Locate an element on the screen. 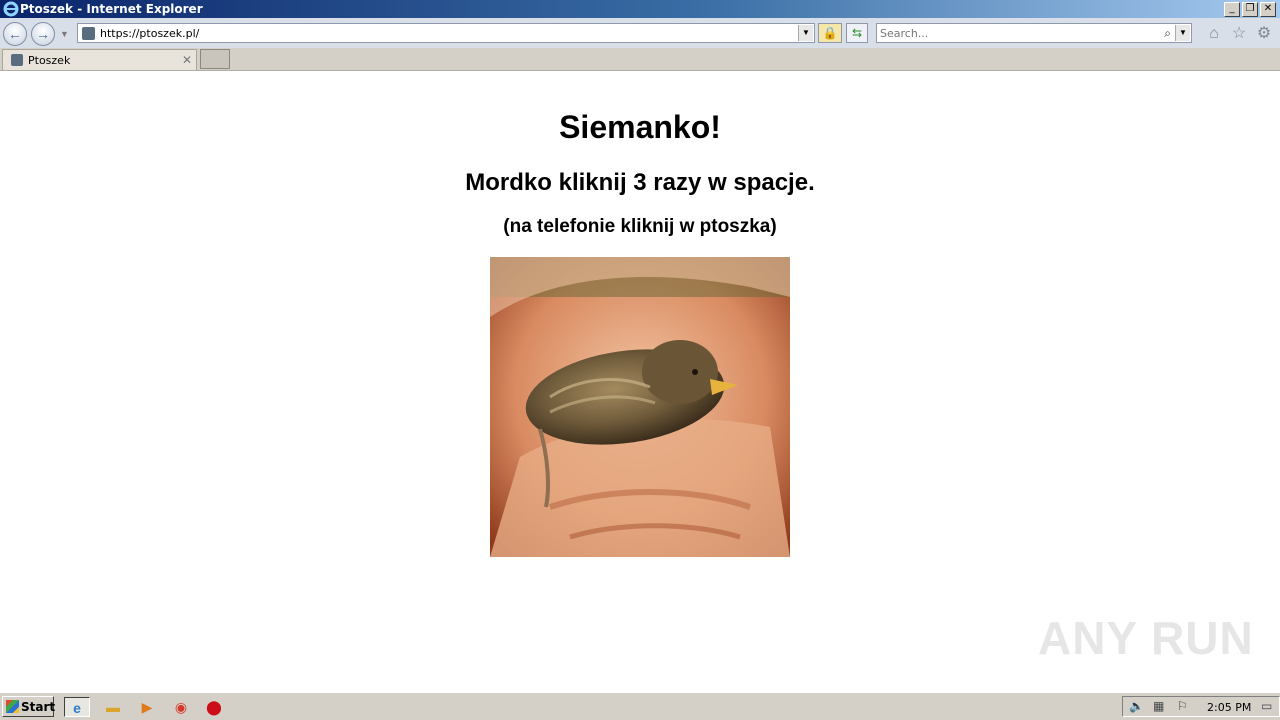 This screenshot has width=1280, height=720. taskbar: Start e ▬ ▶ ◉ ⬤ 🔈 ▦ ⚐ 2:05 PM ▭ is located at coordinates (640, 706).